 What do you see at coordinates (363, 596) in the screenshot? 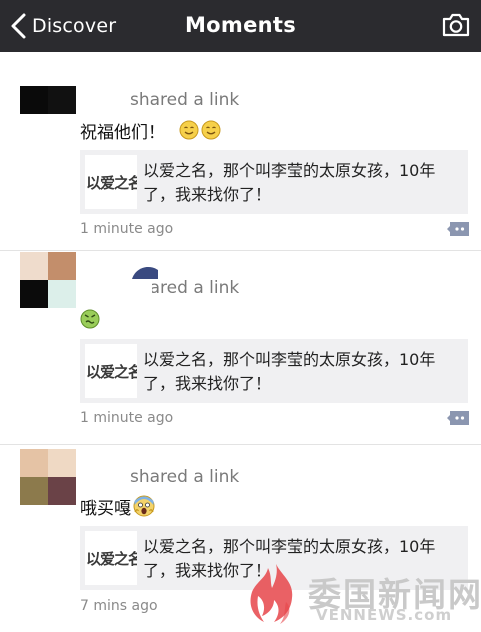
I see `watermark: 委国新闻网 VENNEWS.com` at bounding box center [363, 596].